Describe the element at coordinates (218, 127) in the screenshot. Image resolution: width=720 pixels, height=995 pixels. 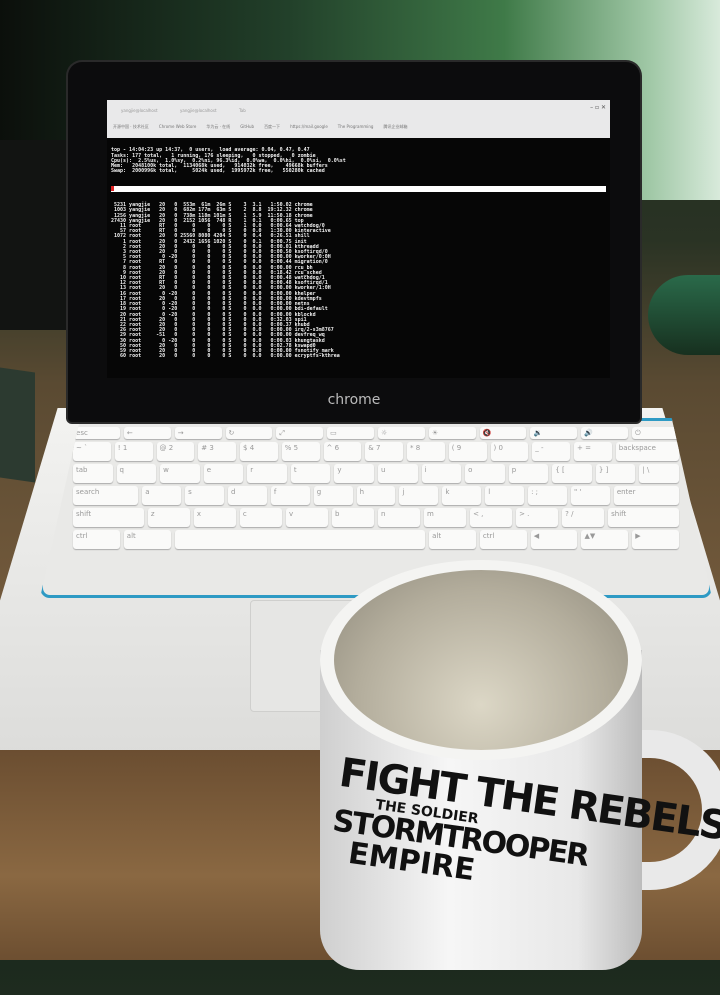
I see `bookmark-item: 华为云 · 在线` at that location.